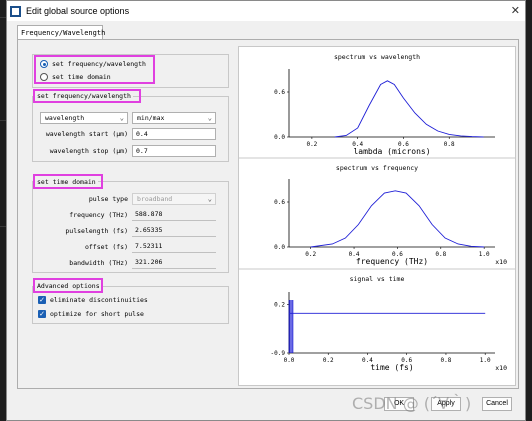 Image resolution: width=532 pixels, height=421 pixels. I want to click on y-tick-label: -0.9, so click(278, 353).